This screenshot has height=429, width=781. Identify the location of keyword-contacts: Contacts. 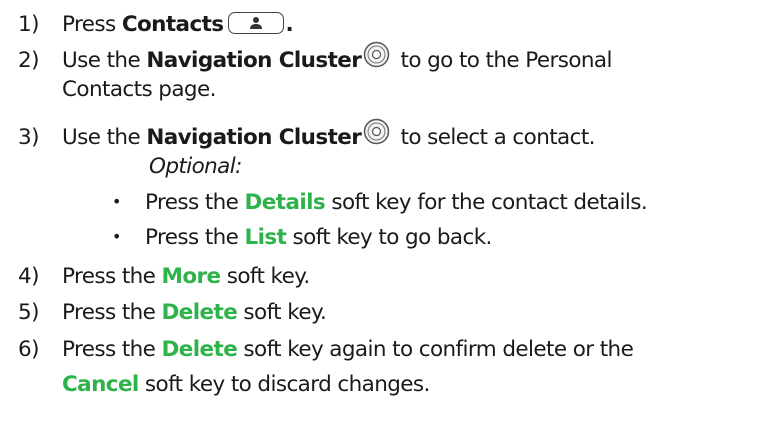
(172, 24).